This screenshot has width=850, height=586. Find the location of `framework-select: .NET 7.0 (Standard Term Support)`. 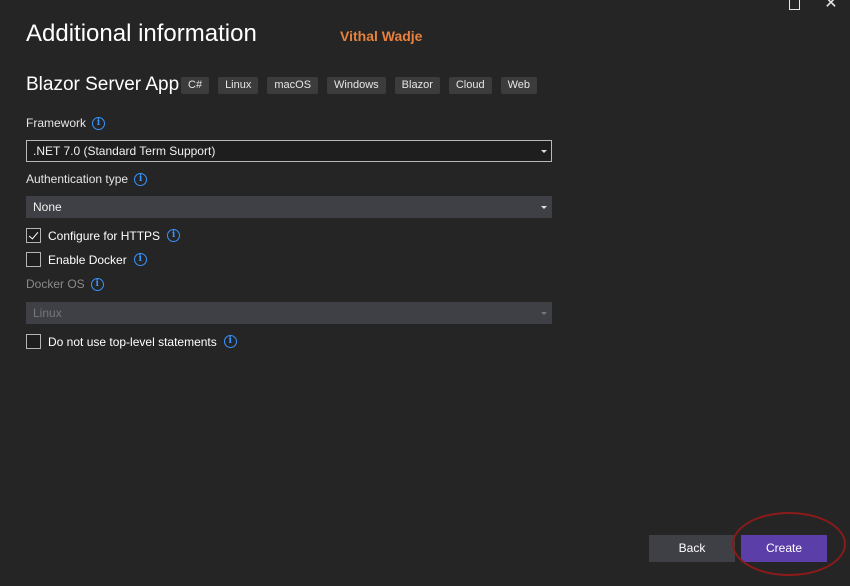

framework-select: .NET 7.0 (Standard Term Support) is located at coordinates (289, 151).